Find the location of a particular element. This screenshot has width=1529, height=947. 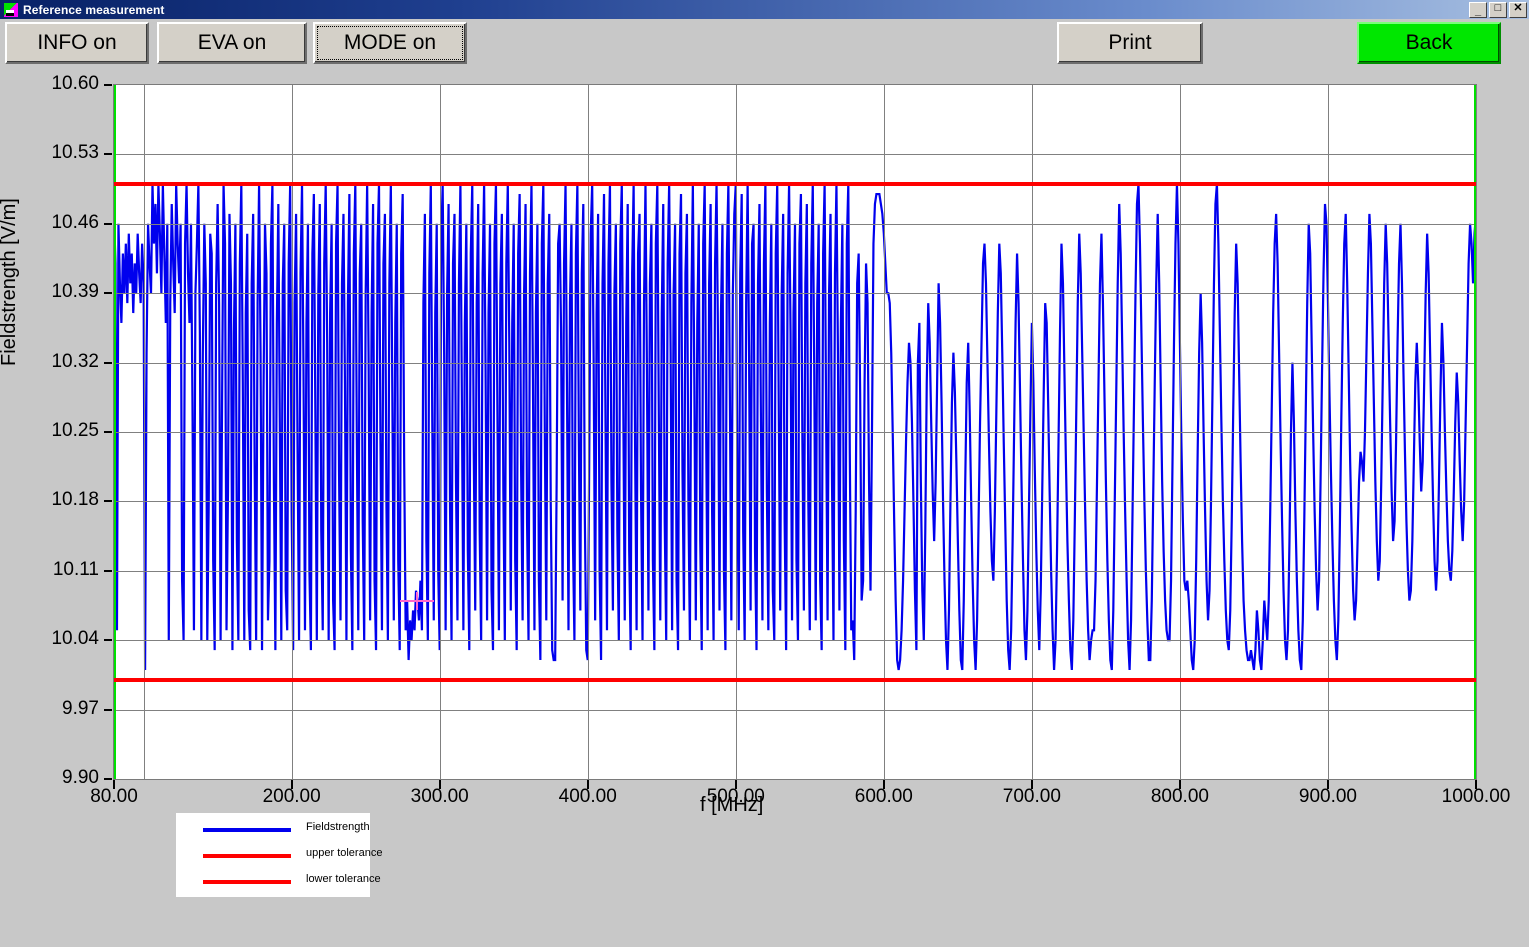

mode-toggle-button: MODE on is located at coordinates (390, 43).